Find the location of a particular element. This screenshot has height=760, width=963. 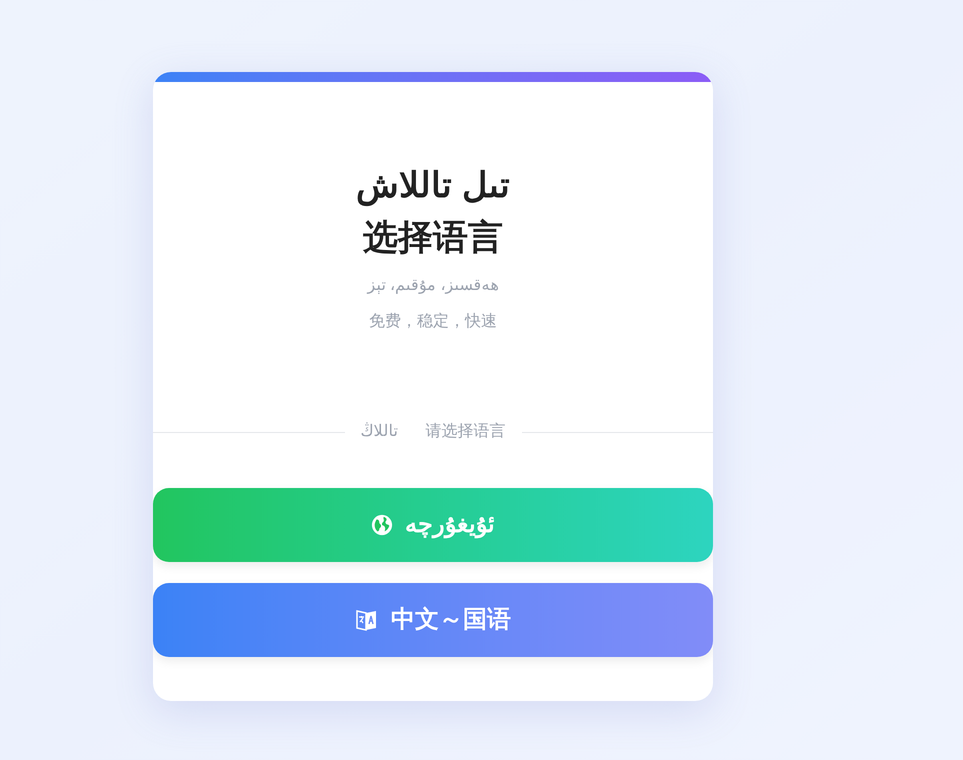

language-button: ئۇيغۇرچە is located at coordinates (433, 525).